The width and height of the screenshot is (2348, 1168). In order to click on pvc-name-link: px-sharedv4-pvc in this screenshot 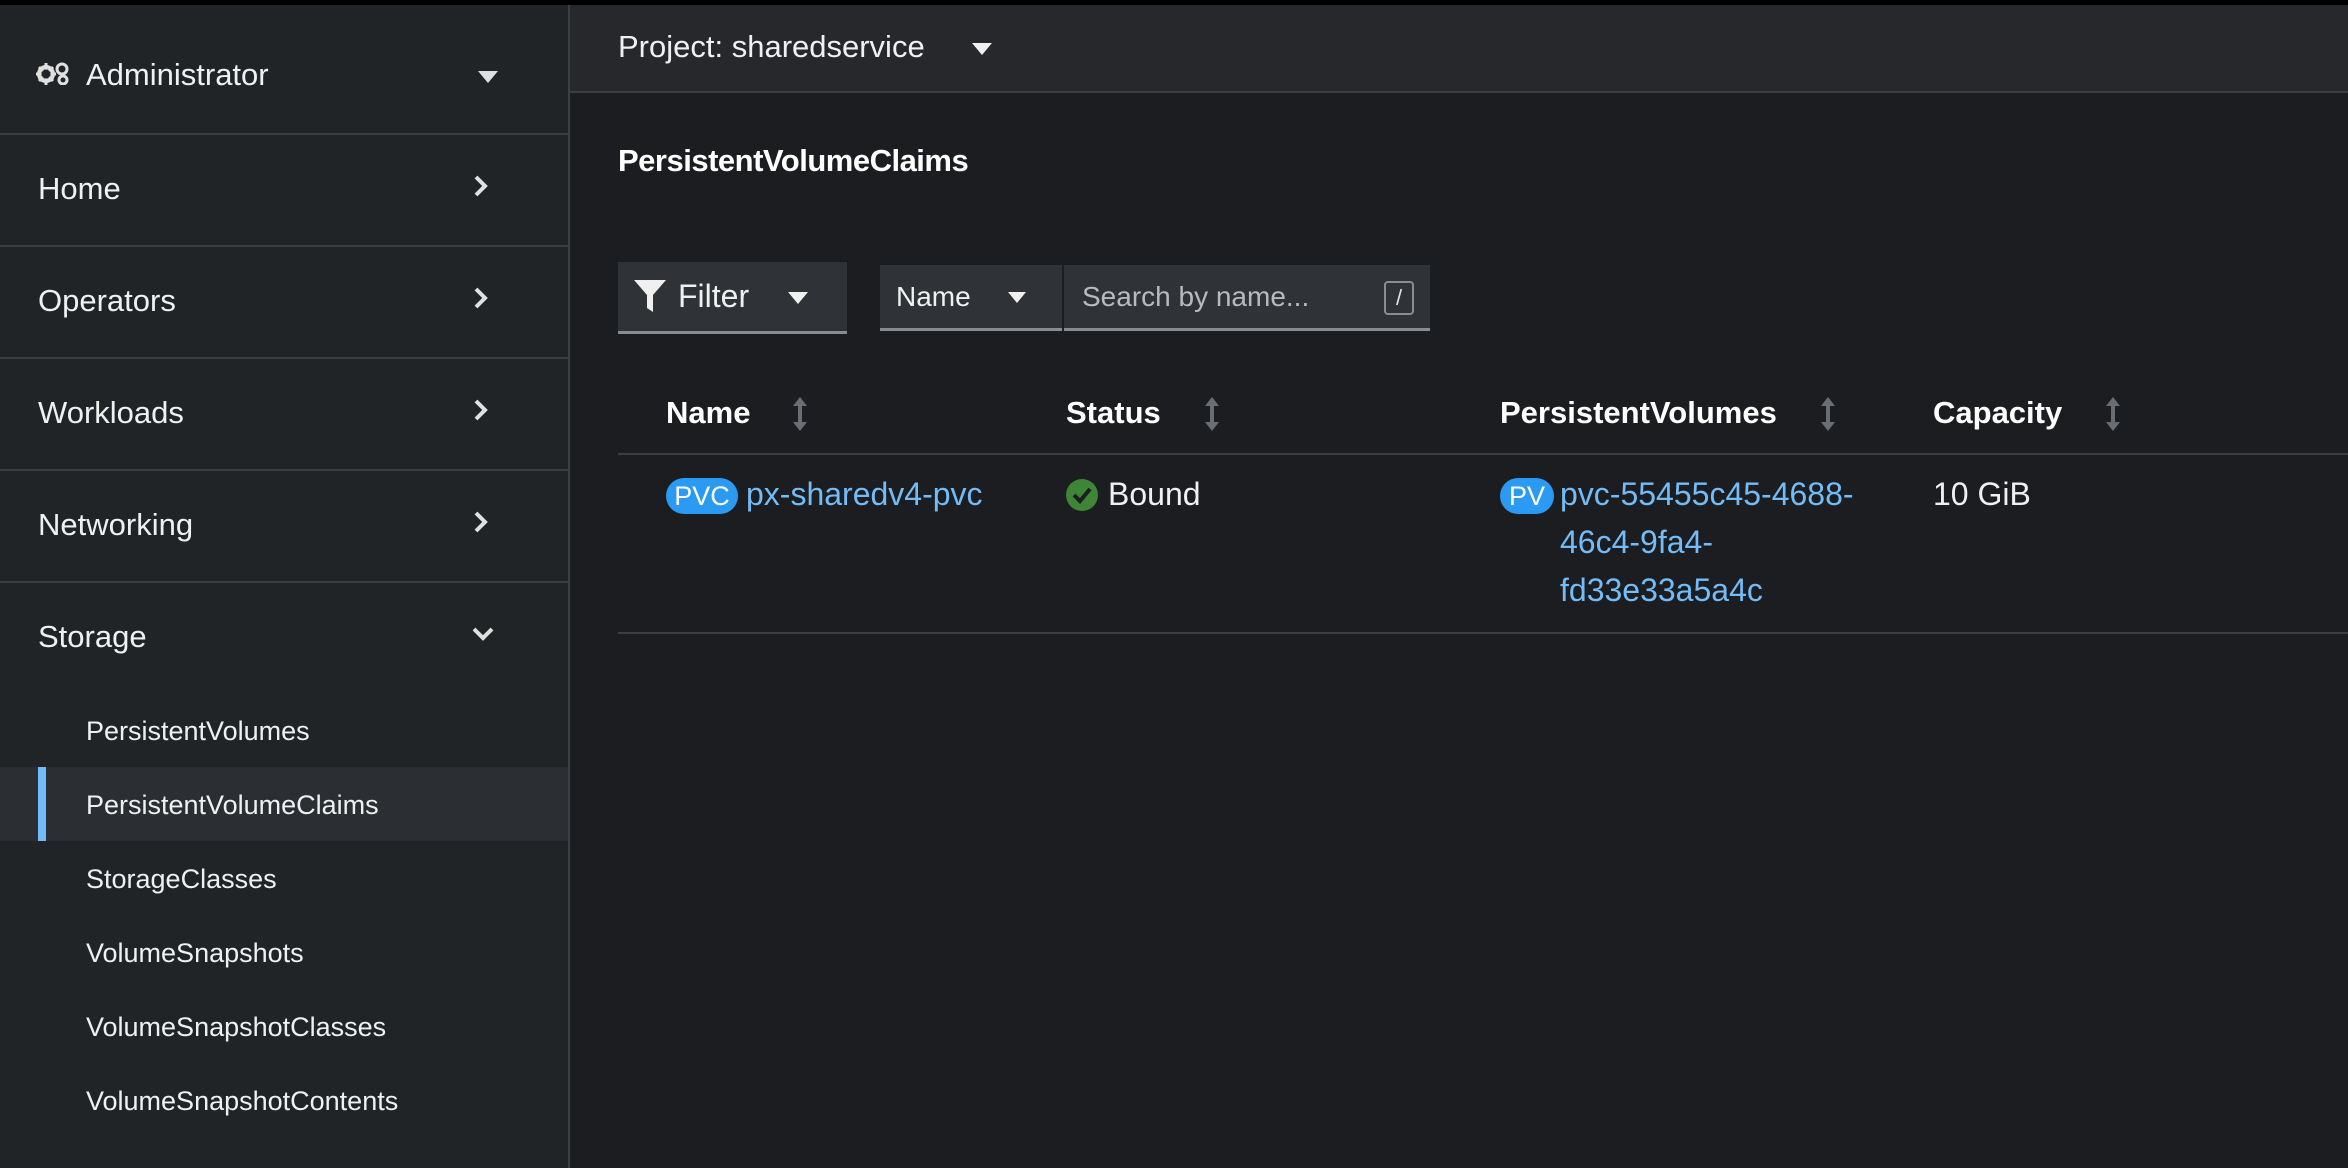, I will do `click(864, 494)`.